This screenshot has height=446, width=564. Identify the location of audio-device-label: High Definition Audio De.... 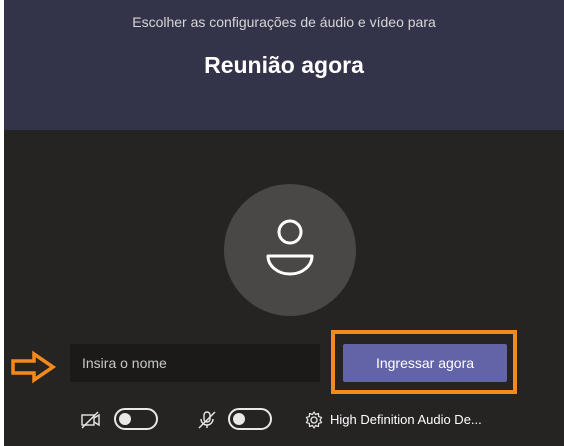
(406, 419).